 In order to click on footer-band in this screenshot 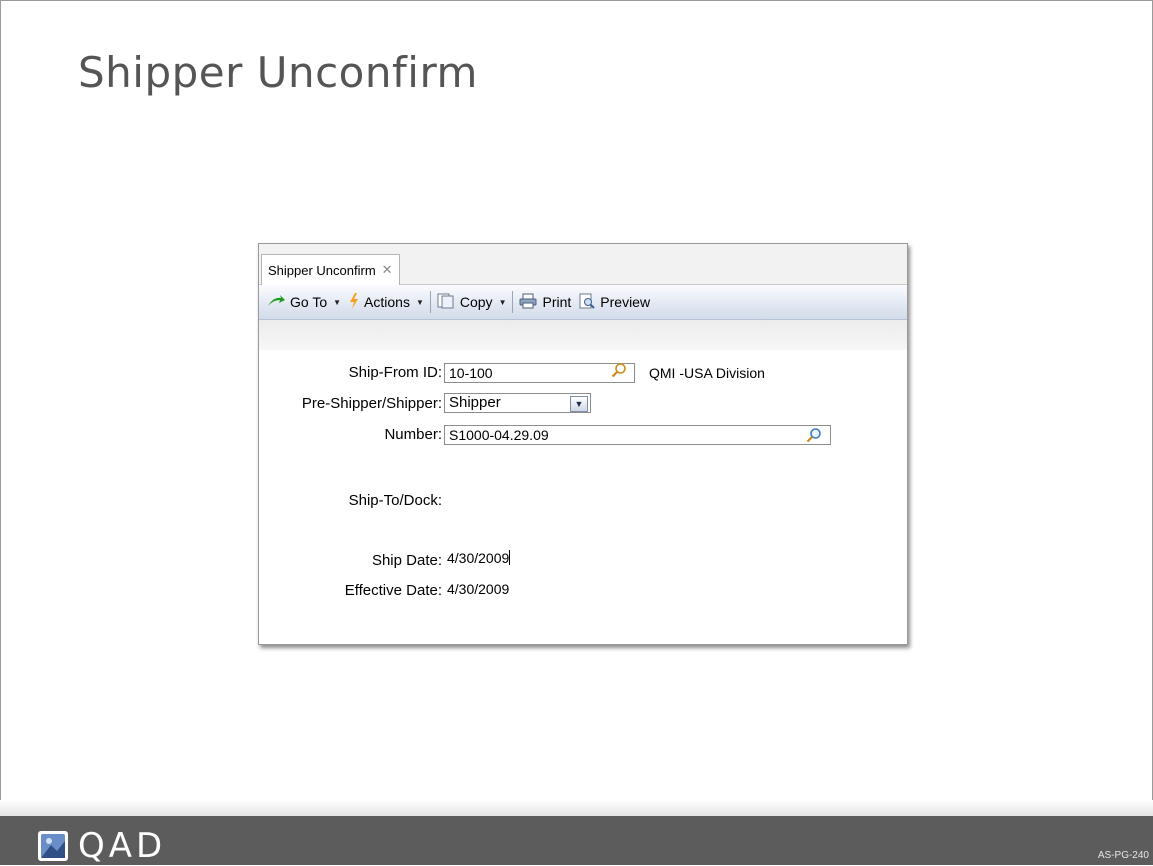, I will do `click(576, 808)`.